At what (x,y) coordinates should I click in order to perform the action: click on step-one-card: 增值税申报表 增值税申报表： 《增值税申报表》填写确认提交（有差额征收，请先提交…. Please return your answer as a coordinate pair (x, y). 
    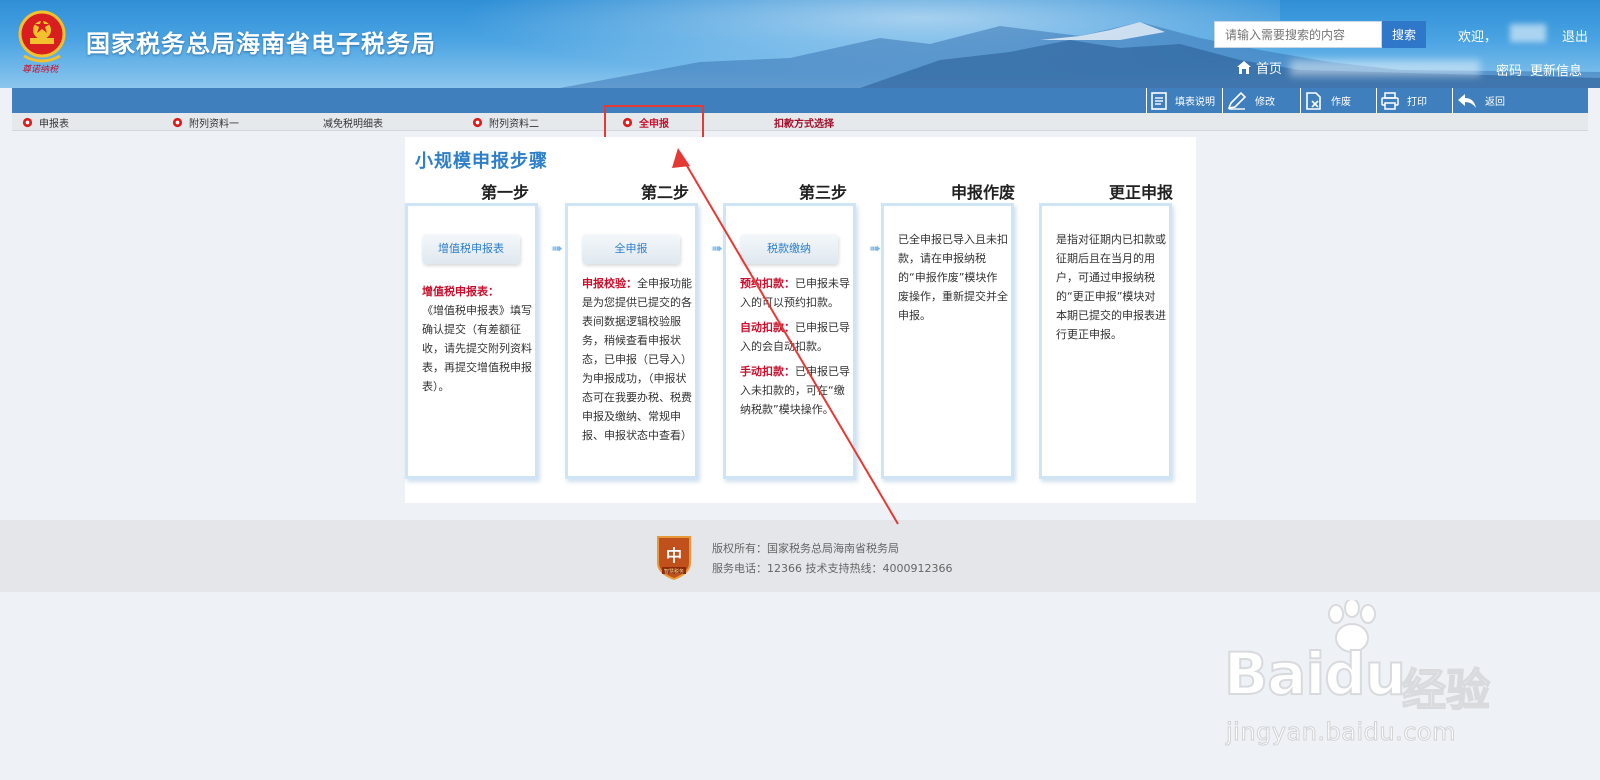
    Looking at the image, I should click on (471, 341).